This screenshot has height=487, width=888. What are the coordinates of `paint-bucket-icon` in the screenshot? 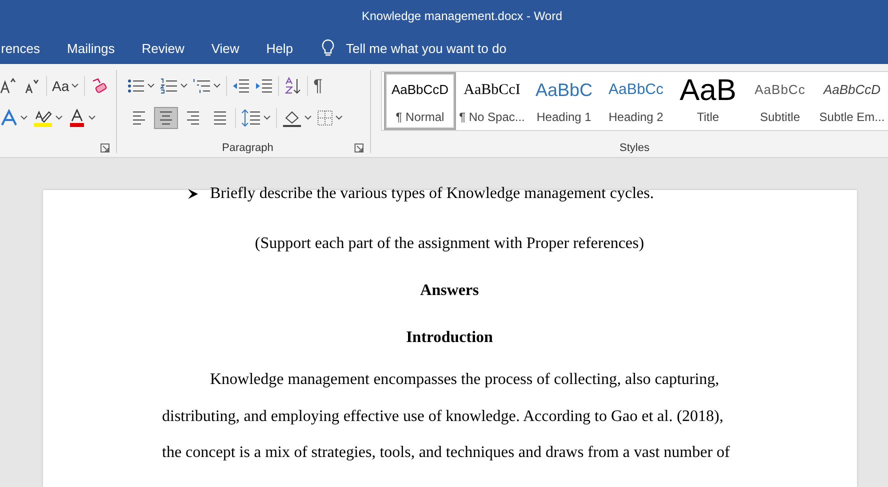 It's located at (292, 118).